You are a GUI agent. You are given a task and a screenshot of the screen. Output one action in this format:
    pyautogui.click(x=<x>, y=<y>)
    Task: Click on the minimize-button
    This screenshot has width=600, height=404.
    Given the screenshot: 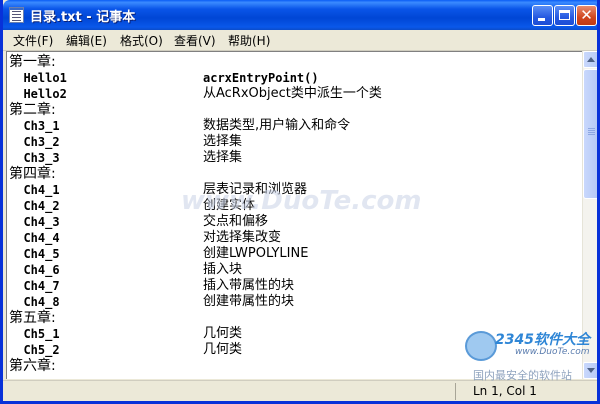 What is the action you would take?
    pyautogui.click(x=542, y=15)
    